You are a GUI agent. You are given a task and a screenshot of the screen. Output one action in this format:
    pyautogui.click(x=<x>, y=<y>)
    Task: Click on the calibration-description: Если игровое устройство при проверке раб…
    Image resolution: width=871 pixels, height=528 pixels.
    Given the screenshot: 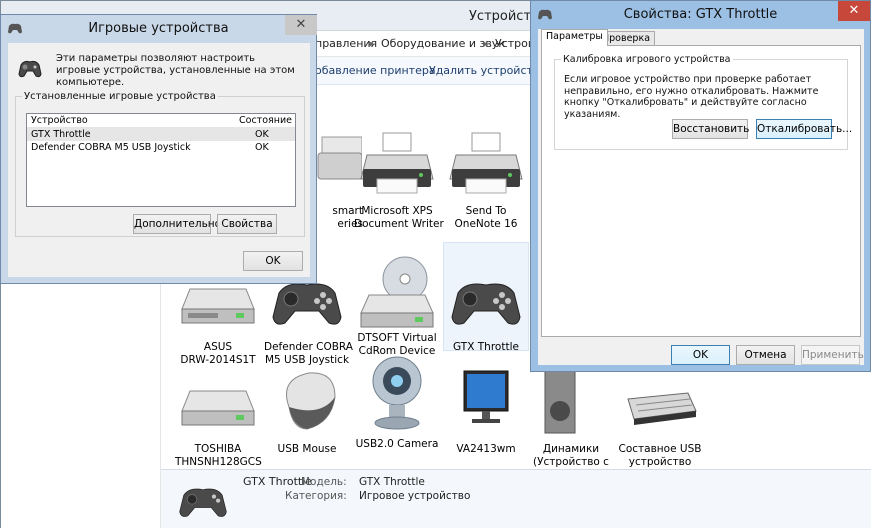 What is the action you would take?
    pyautogui.click(x=691, y=97)
    